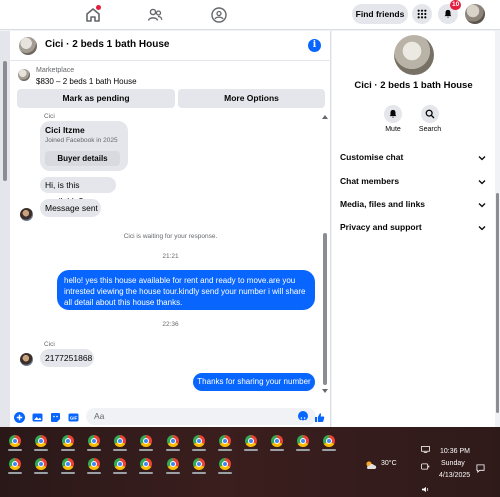  What do you see at coordinates (325, 117) in the screenshot?
I see `scroll-up-arrow` at bounding box center [325, 117].